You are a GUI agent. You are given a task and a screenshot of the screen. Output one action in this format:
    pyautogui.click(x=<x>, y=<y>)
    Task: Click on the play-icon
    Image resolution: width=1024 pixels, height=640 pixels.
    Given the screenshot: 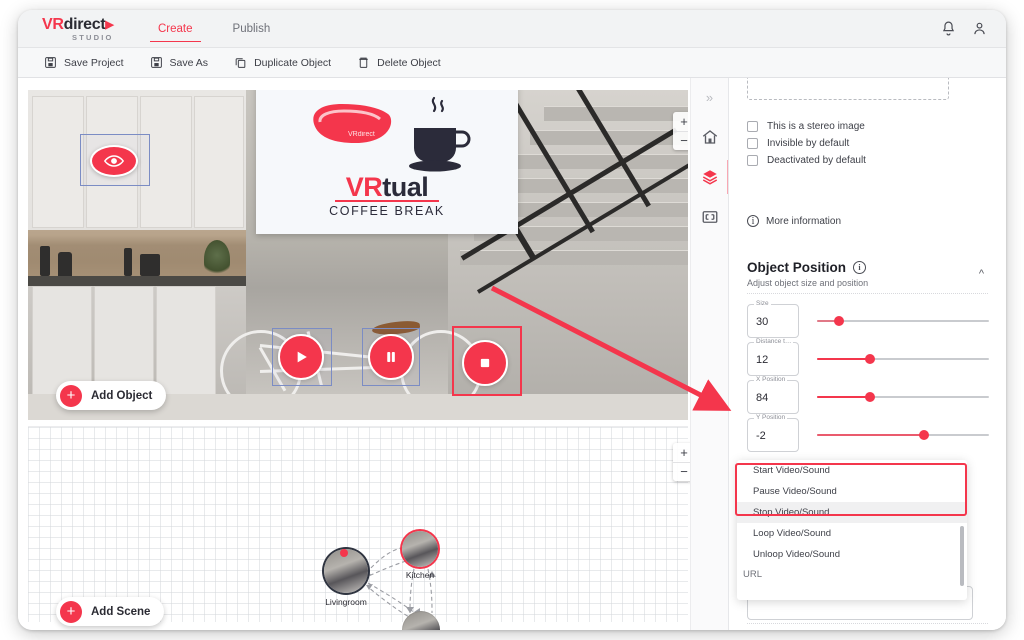 What is the action you would take?
    pyautogui.click(x=302, y=357)
    